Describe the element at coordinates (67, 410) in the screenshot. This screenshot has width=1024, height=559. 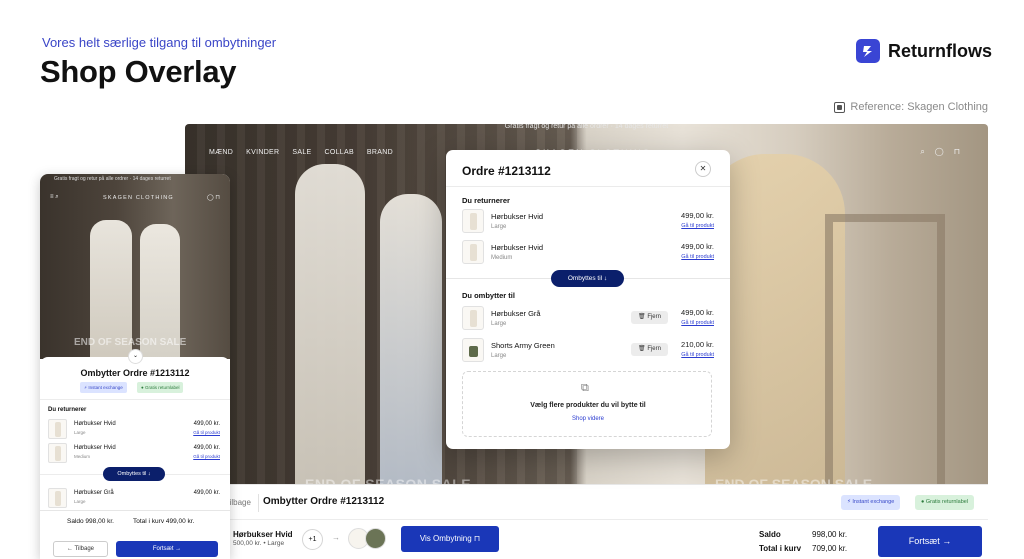
I see `mobile-returning-label: Du returnerer` at that location.